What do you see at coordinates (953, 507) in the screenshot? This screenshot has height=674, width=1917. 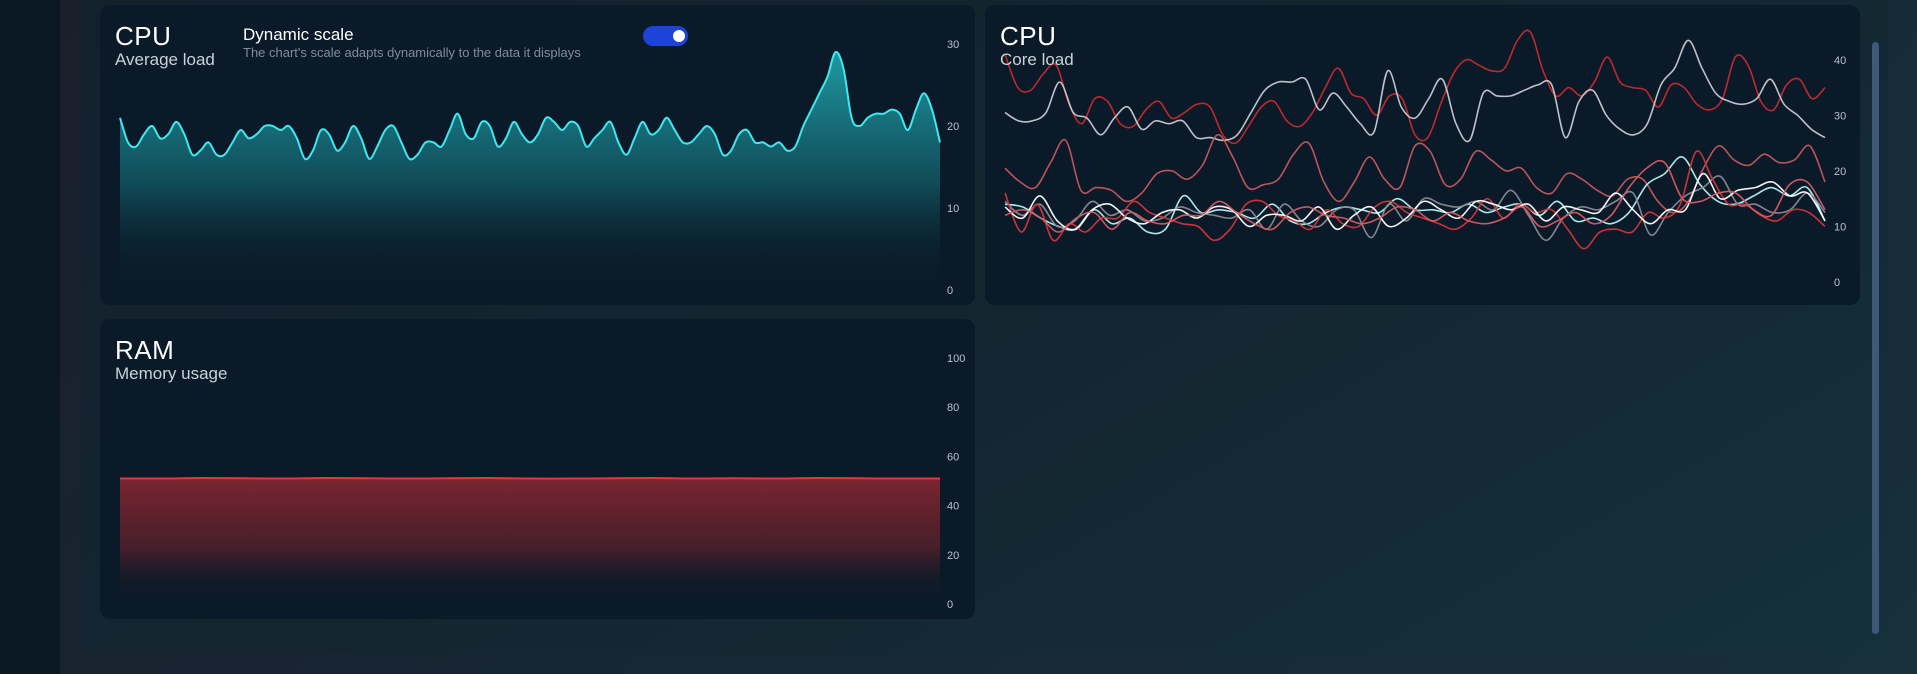 I see `ram-y-tick-label: 40` at bounding box center [953, 507].